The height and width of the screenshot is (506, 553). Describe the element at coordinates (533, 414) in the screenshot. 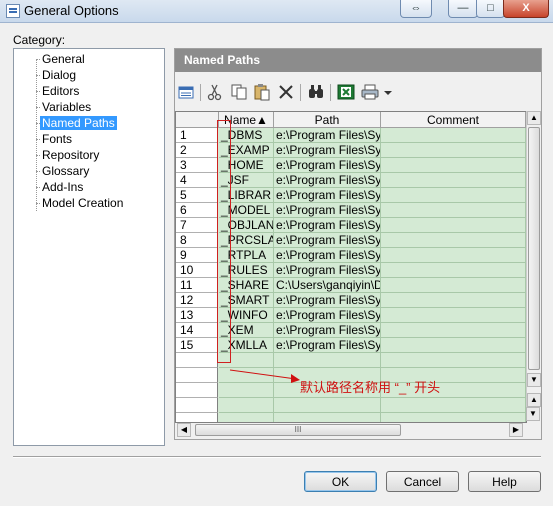

I see `scroll-down-page-button: ▼` at that location.